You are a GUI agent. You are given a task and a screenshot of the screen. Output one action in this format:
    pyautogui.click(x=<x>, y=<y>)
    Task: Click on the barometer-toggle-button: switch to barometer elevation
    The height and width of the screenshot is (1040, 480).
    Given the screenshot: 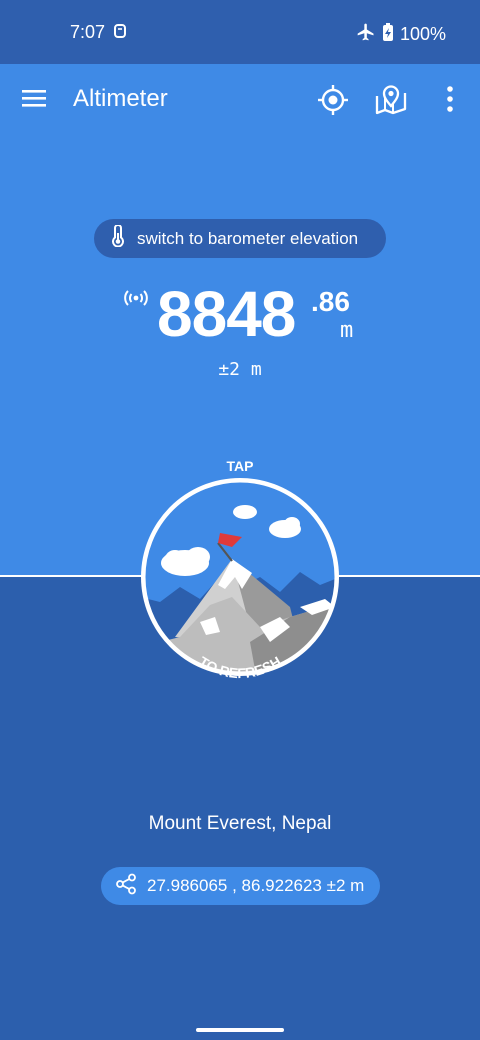 What is the action you would take?
    pyautogui.click(x=240, y=238)
    